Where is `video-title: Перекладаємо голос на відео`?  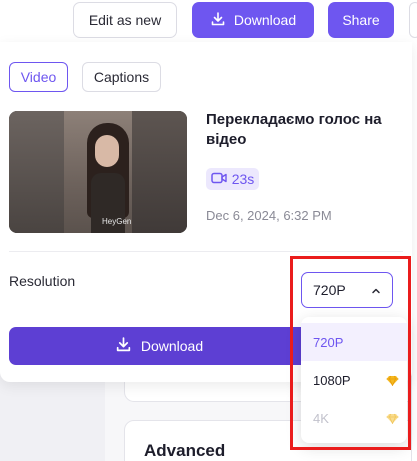
video-title: Перекладаємо голос на відео is located at coordinates (294, 129).